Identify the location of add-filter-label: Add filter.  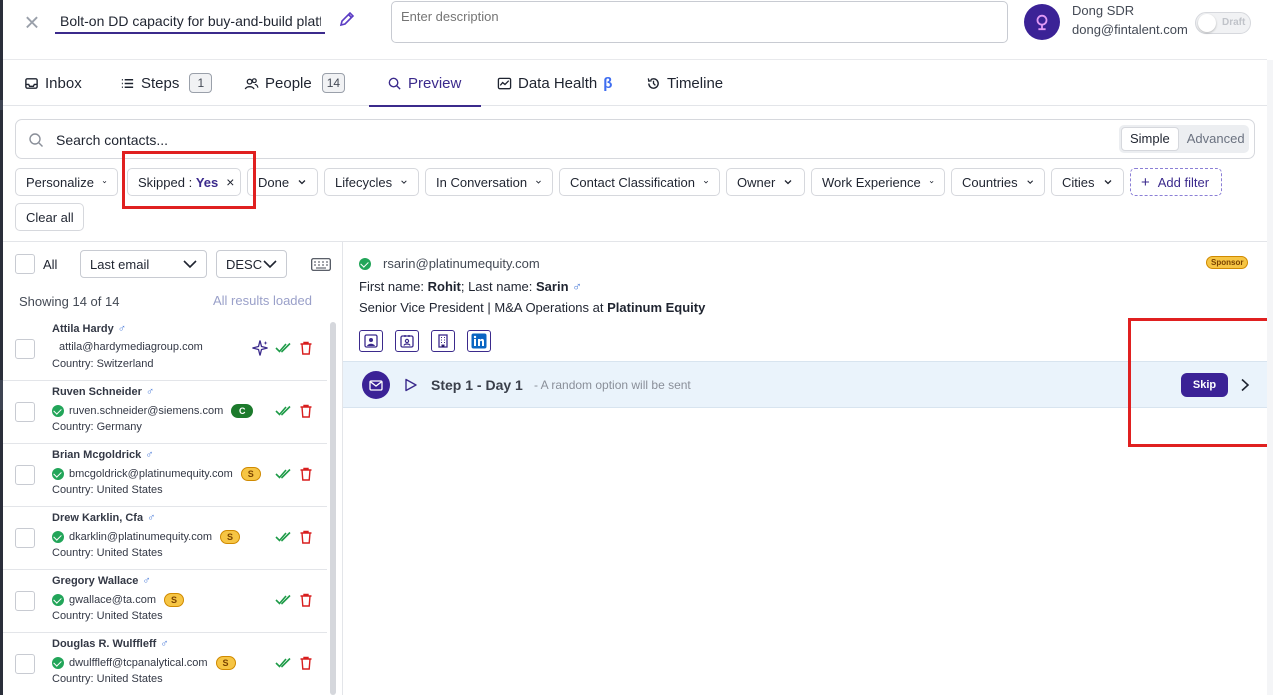
(1183, 182).